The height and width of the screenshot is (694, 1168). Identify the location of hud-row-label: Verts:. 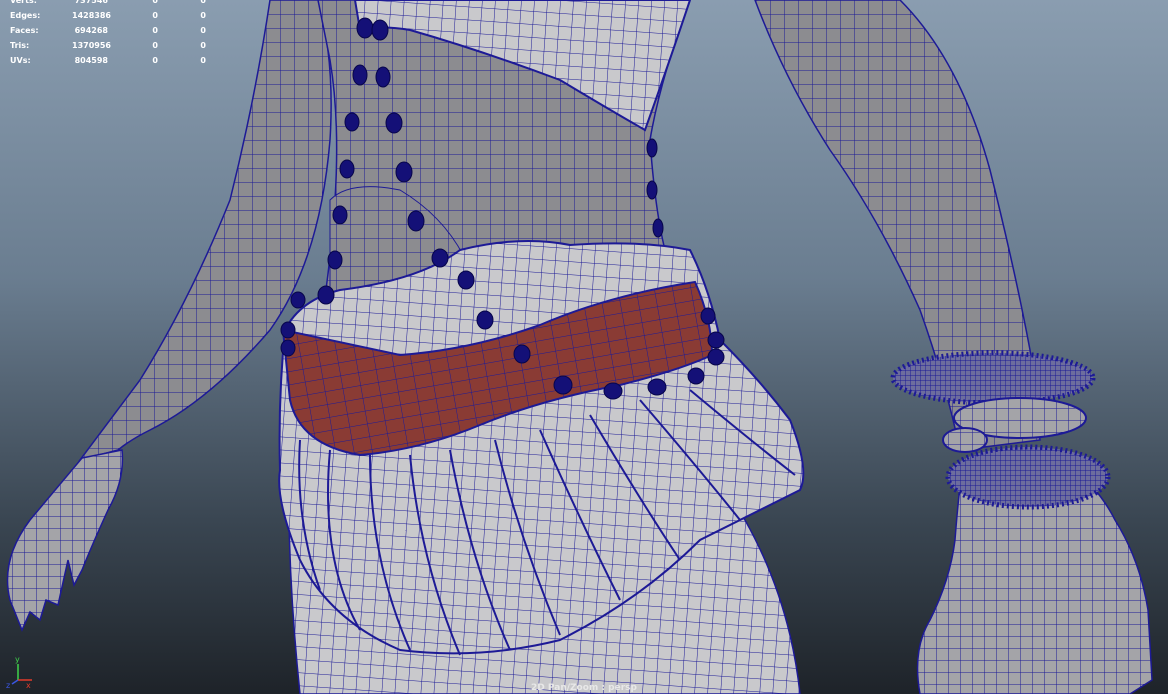
(23, 2).